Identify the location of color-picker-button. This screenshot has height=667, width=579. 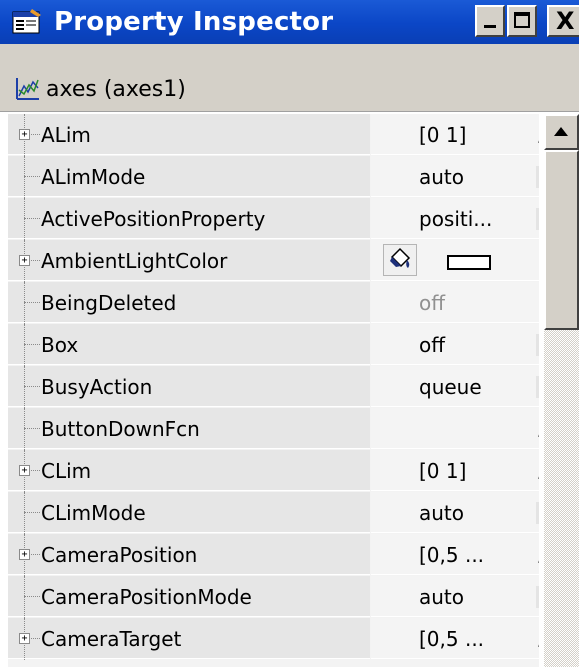
(400, 260).